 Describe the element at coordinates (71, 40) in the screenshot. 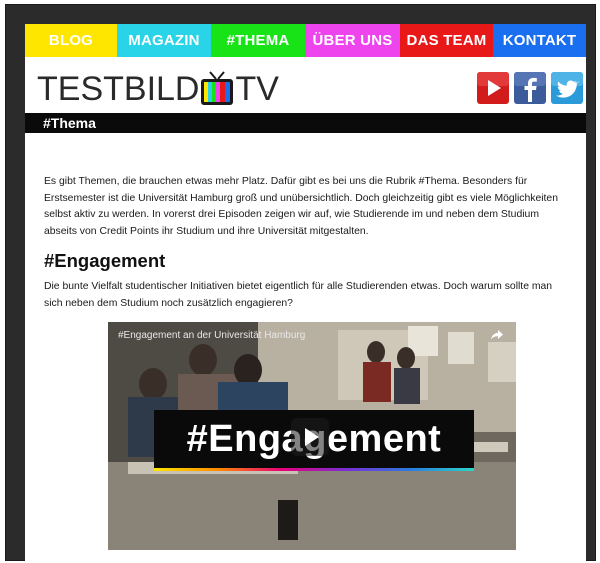

I see `nav-blog: BLOG` at that location.